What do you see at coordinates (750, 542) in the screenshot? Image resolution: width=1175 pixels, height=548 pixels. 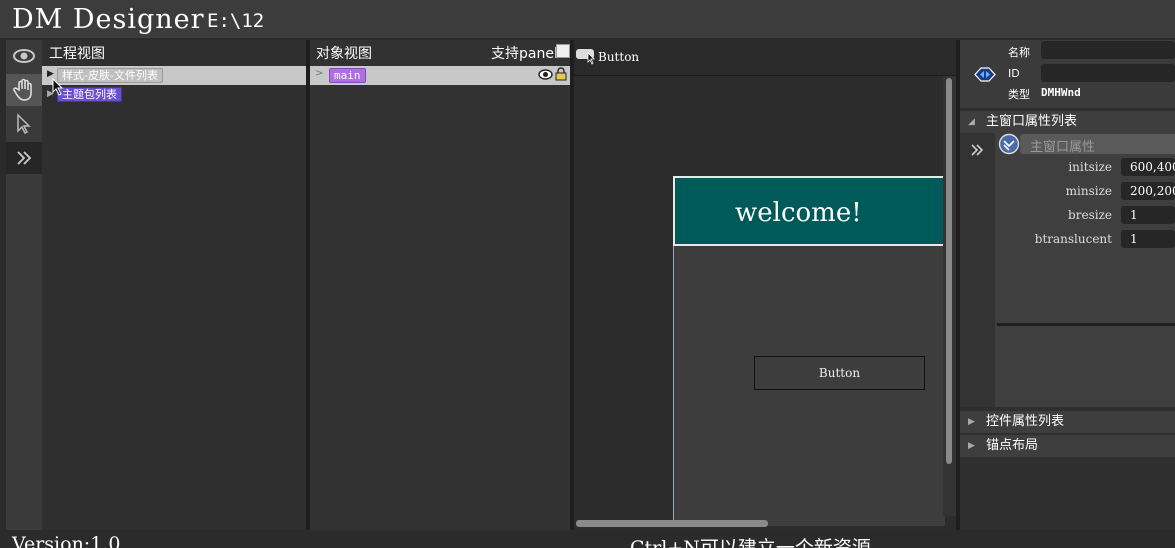 I see `status-hint: Ctrl+N可以建立一个新资源` at bounding box center [750, 542].